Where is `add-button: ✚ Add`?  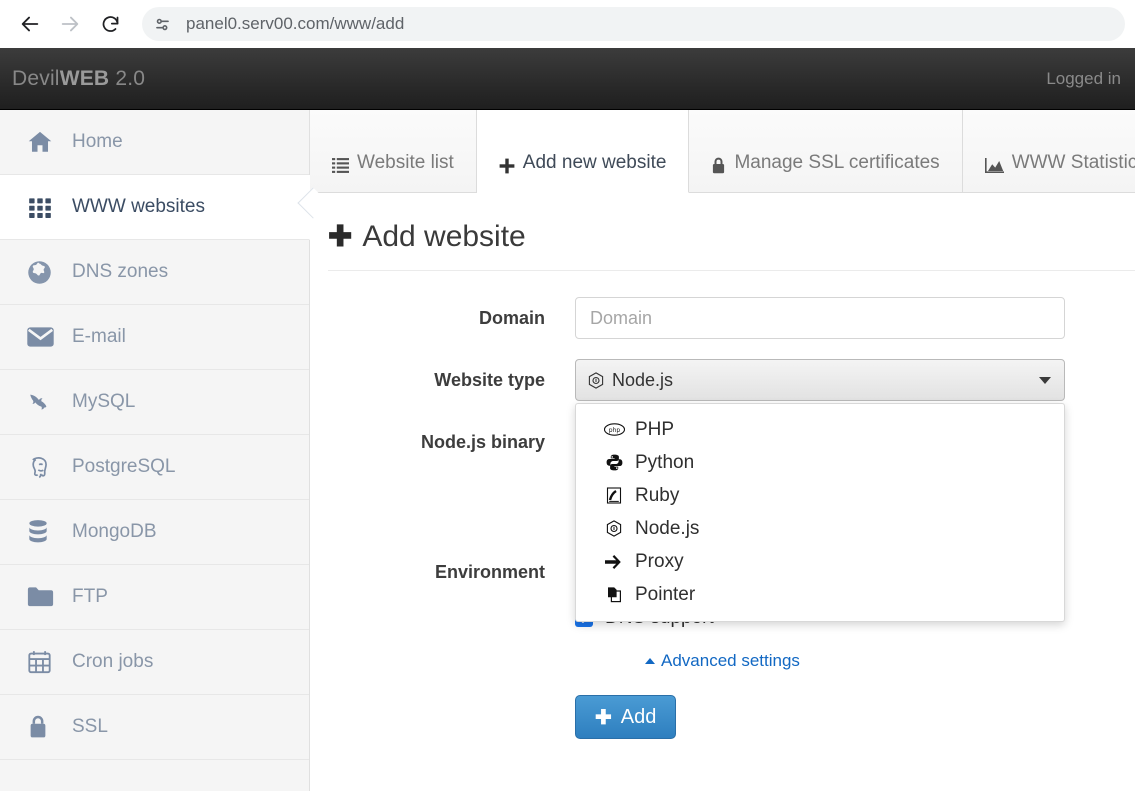 add-button: ✚ Add is located at coordinates (626, 717).